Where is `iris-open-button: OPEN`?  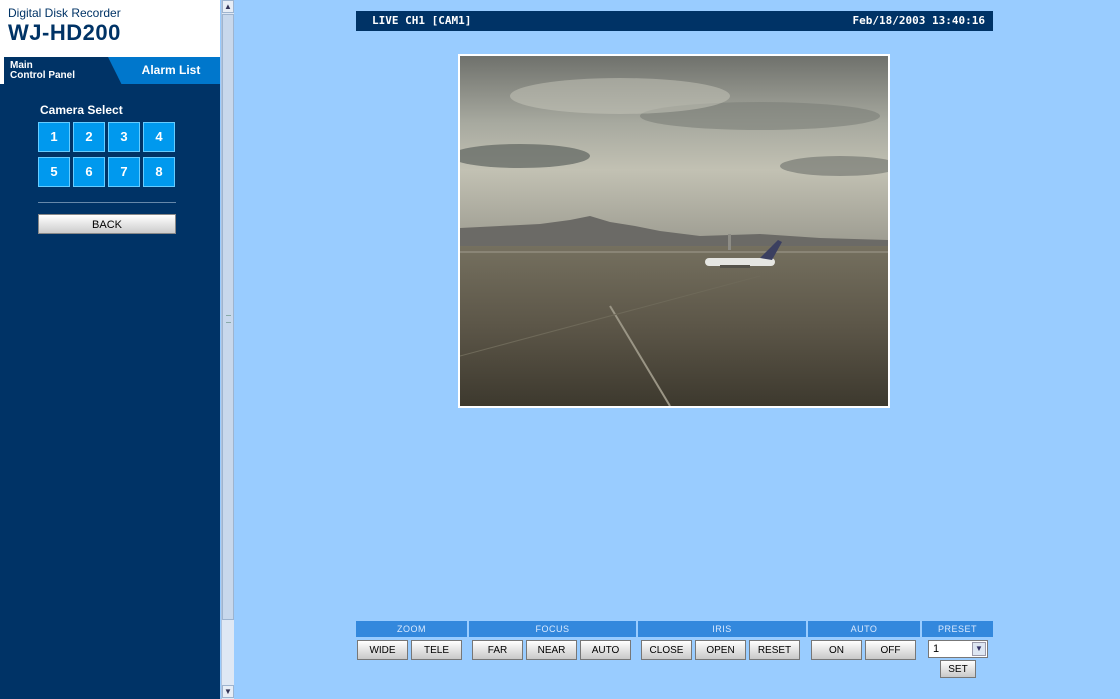 iris-open-button: OPEN is located at coordinates (720, 650).